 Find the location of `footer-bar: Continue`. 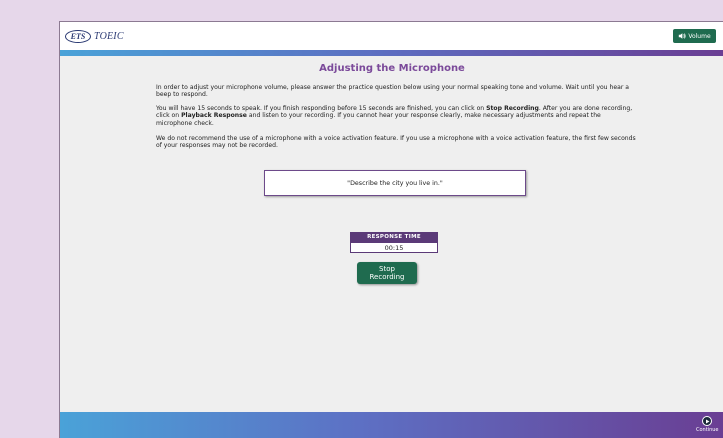

footer-bar: Continue is located at coordinates (391, 425).